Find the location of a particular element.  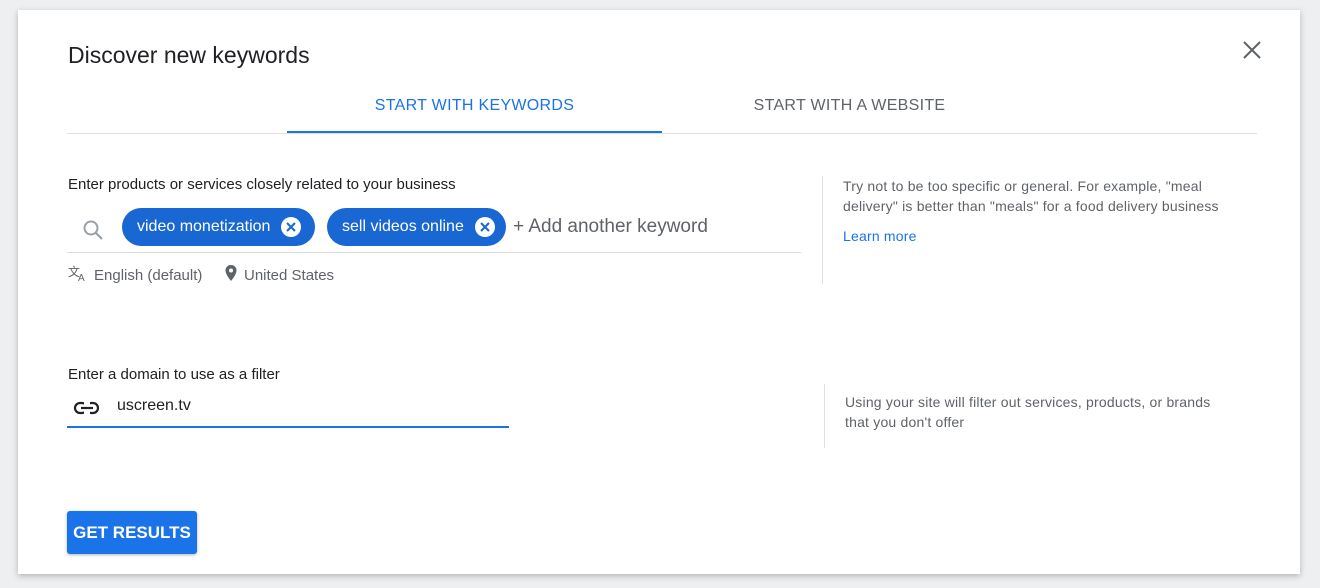

keyword-chip-label: video monetization is located at coordinates (204, 226).